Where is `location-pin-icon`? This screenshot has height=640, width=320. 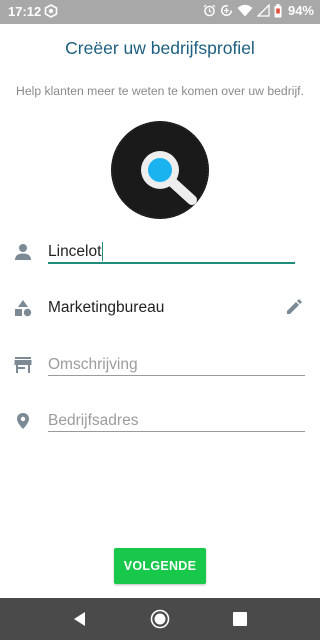 location-pin-icon is located at coordinates (23, 421).